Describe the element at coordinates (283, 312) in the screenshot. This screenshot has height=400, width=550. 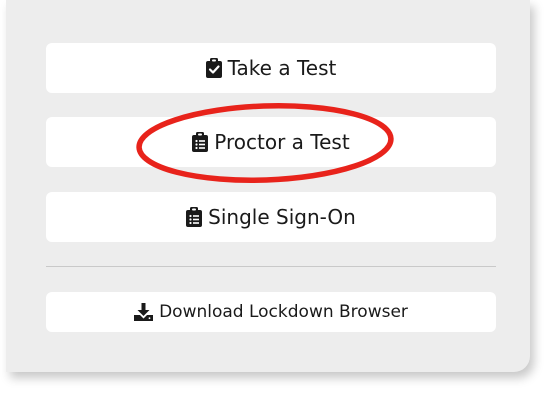
I see `download-lockdown-browser-label: Download Lockdown Browser` at that location.